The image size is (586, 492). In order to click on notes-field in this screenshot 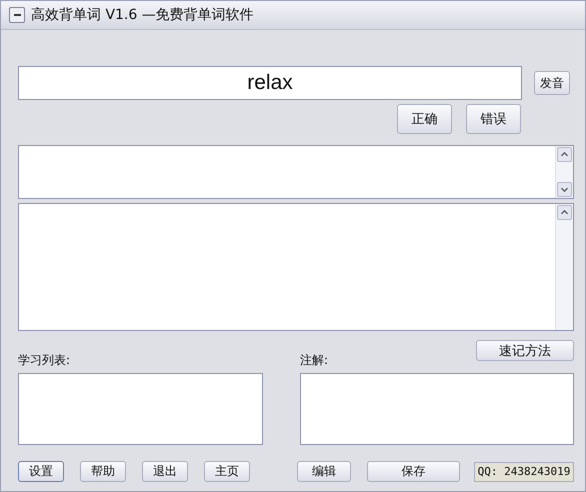, I will do `click(437, 409)`.